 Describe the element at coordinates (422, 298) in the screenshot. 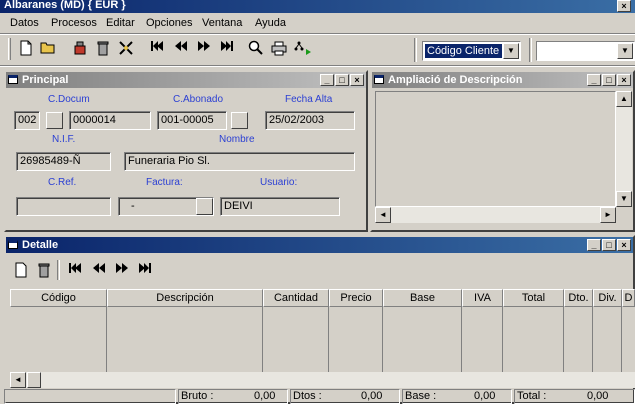

I see `column-header-base: Base` at that location.